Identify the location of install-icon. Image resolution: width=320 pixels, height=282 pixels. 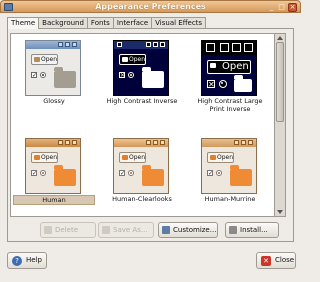
(233, 230).